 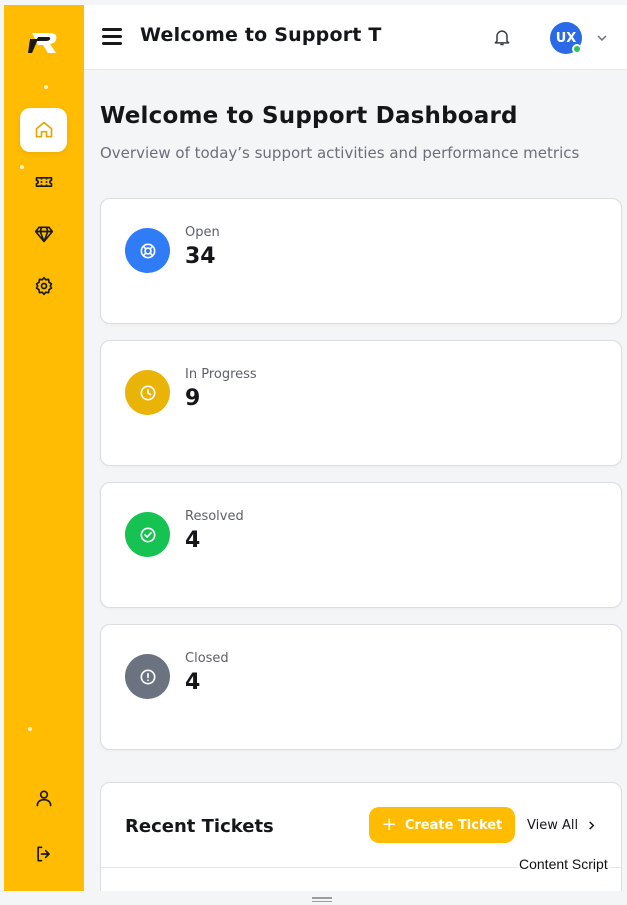 I want to click on menu-toggle-button, so click(x=112, y=37).